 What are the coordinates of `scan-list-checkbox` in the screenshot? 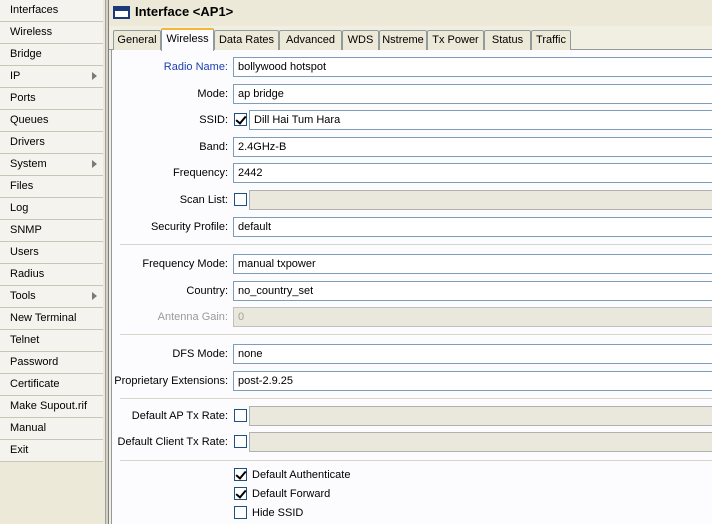 It's located at (240, 199).